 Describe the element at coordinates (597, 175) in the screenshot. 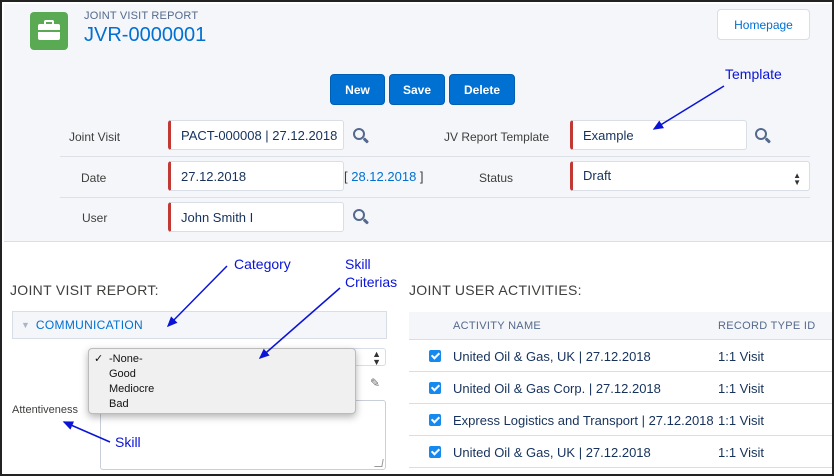

I see `status-value: Draft` at that location.